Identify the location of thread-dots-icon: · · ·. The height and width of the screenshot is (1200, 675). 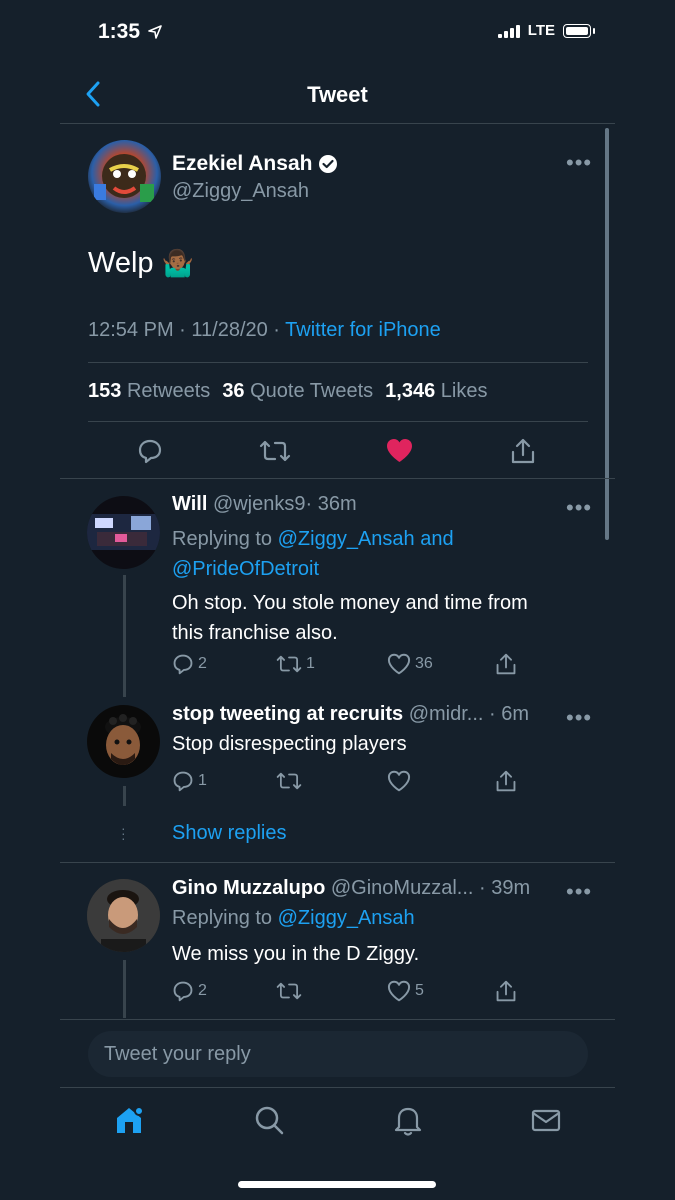
(123, 833).